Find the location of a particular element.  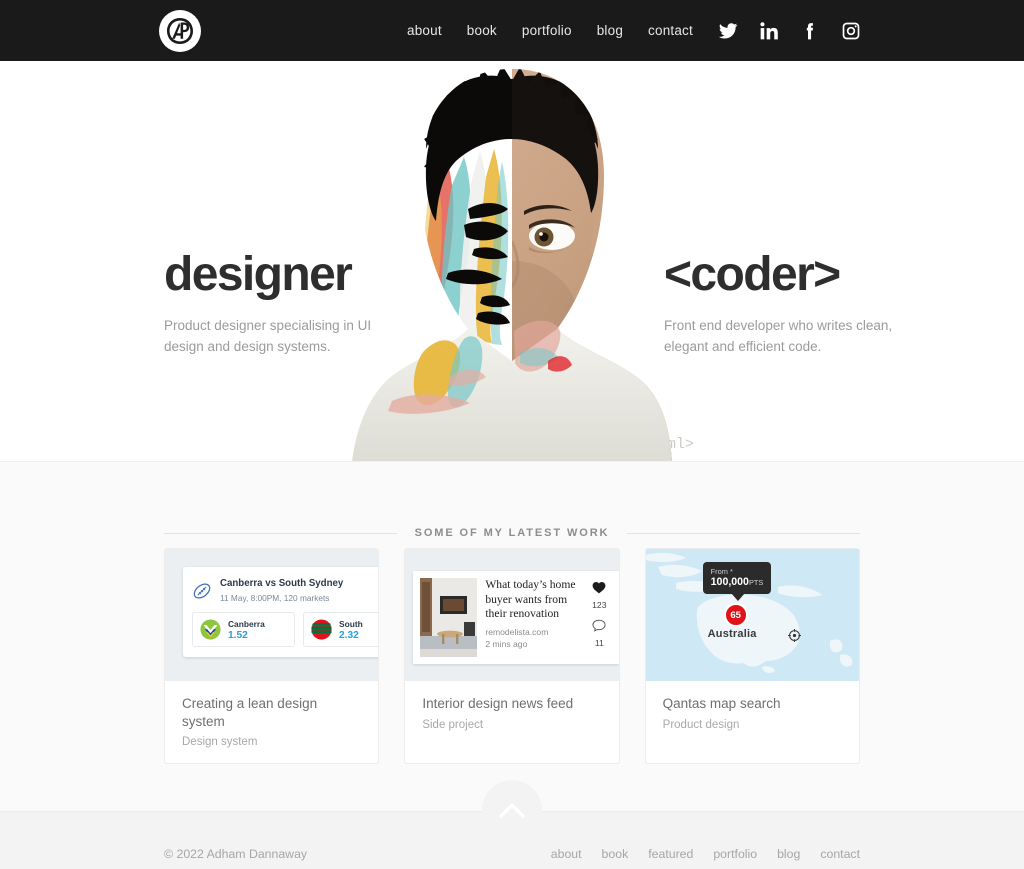

social-link-instagram is located at coordinates (851, 31).